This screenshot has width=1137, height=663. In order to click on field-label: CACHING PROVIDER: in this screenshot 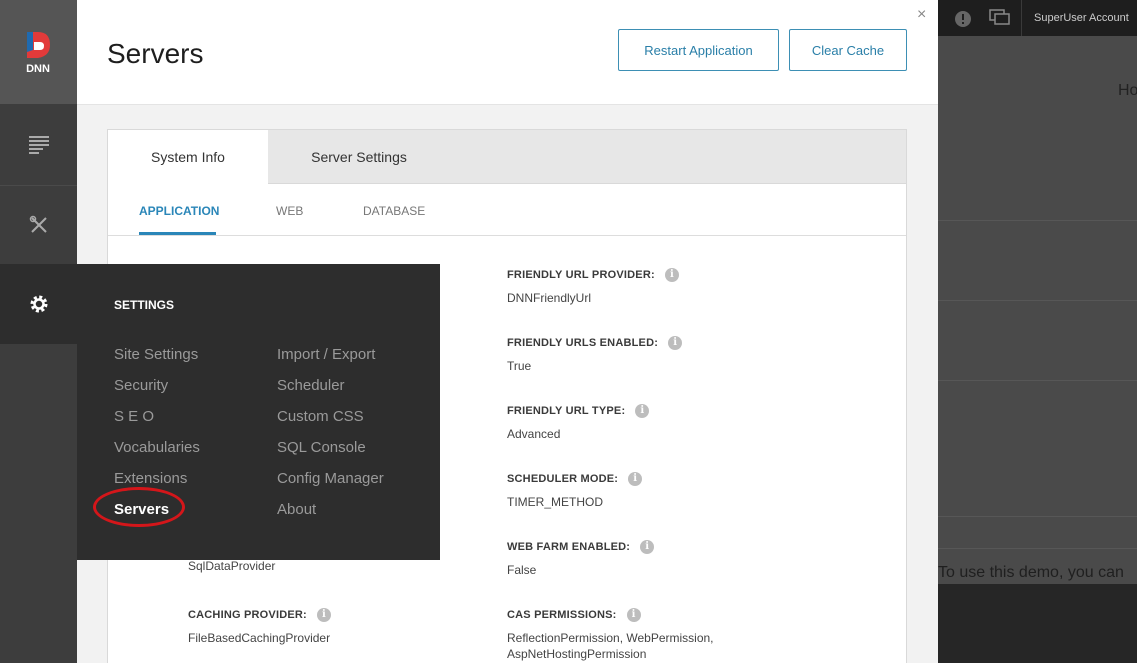, I will do `click(247, 614)`.